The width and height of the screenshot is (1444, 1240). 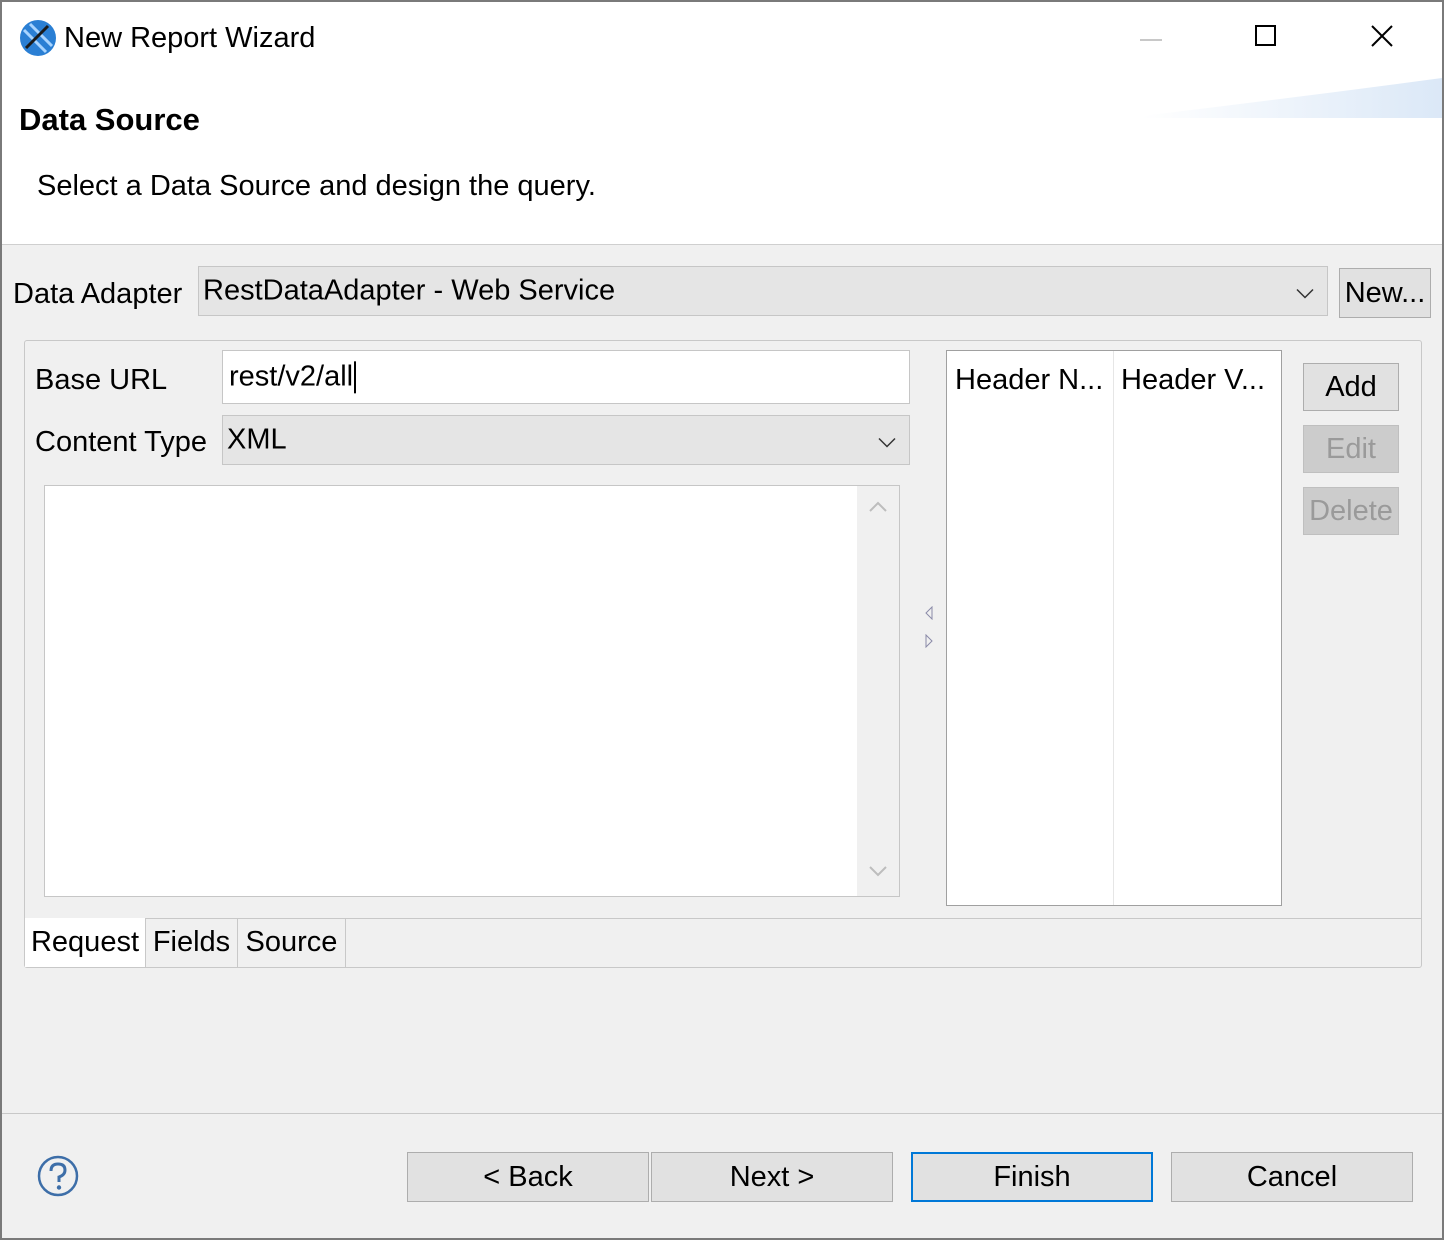 I want to click on collapse-right-icon, so click(x=929, y=643).